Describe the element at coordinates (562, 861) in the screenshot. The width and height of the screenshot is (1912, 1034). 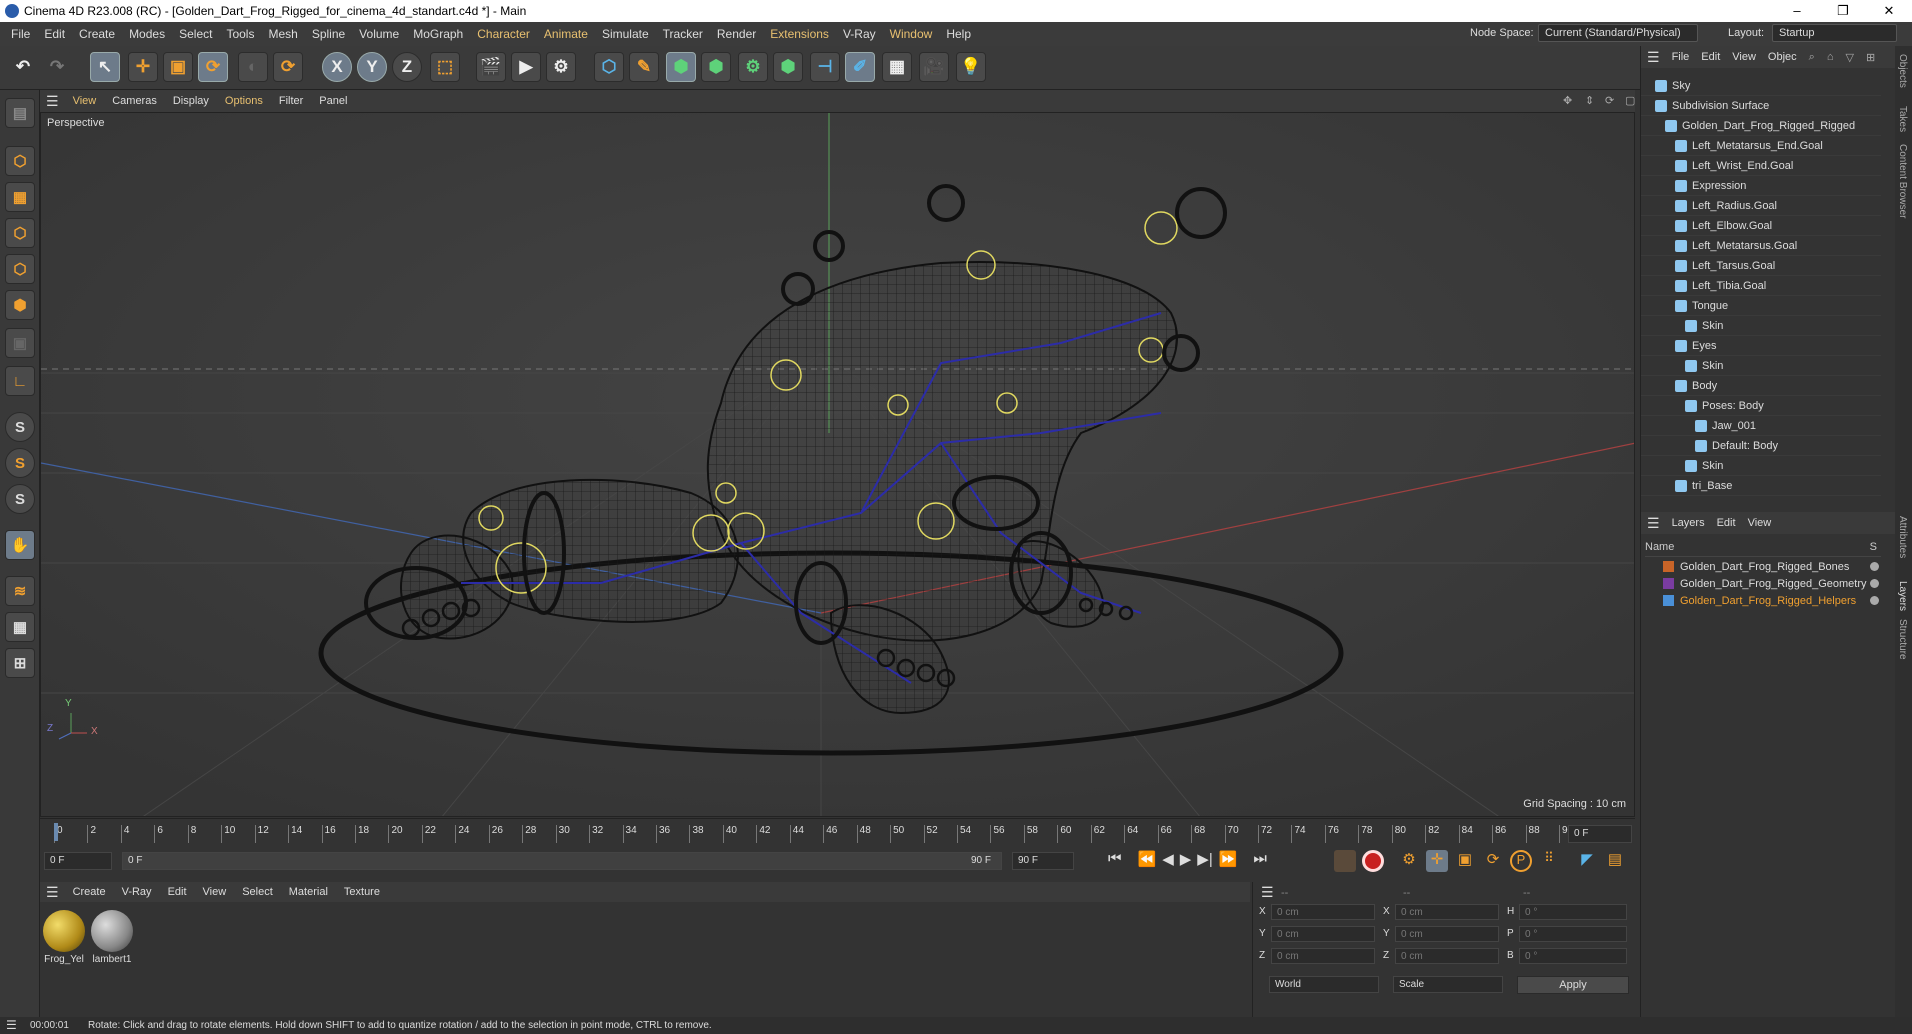
I see `preview-range-slider: 0 F 90 F` at that location.